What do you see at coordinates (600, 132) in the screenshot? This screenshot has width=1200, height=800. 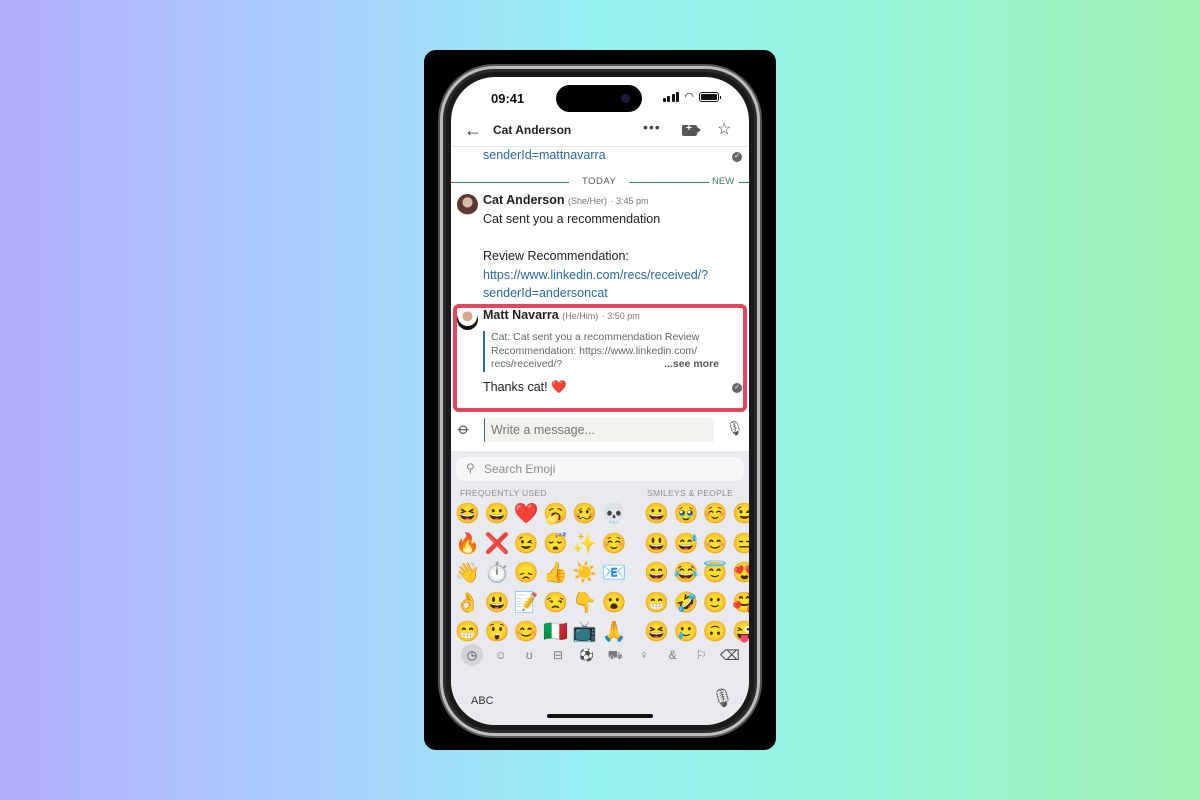 I see `conversation-header: ← Cat Anderson ••• + ☆` at bounding box center [600, 132].